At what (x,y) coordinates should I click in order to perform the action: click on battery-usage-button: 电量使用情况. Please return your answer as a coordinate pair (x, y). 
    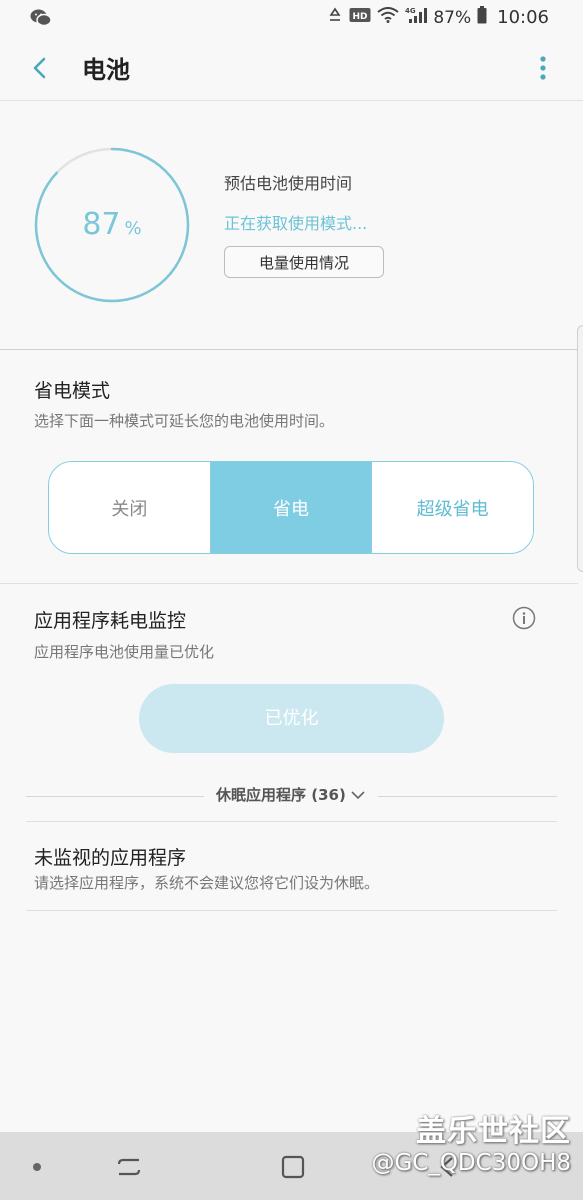
    Looking at the image, I should click on (304, 262).